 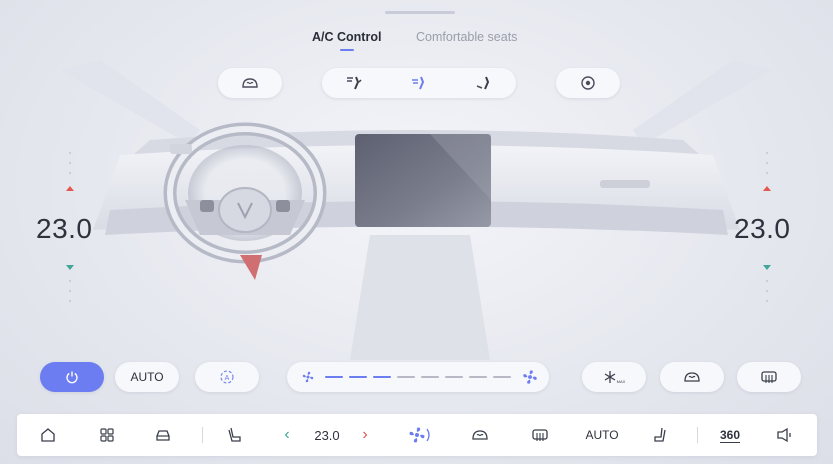 I want to click on front-defrost-button, so click(x=692, y=377).